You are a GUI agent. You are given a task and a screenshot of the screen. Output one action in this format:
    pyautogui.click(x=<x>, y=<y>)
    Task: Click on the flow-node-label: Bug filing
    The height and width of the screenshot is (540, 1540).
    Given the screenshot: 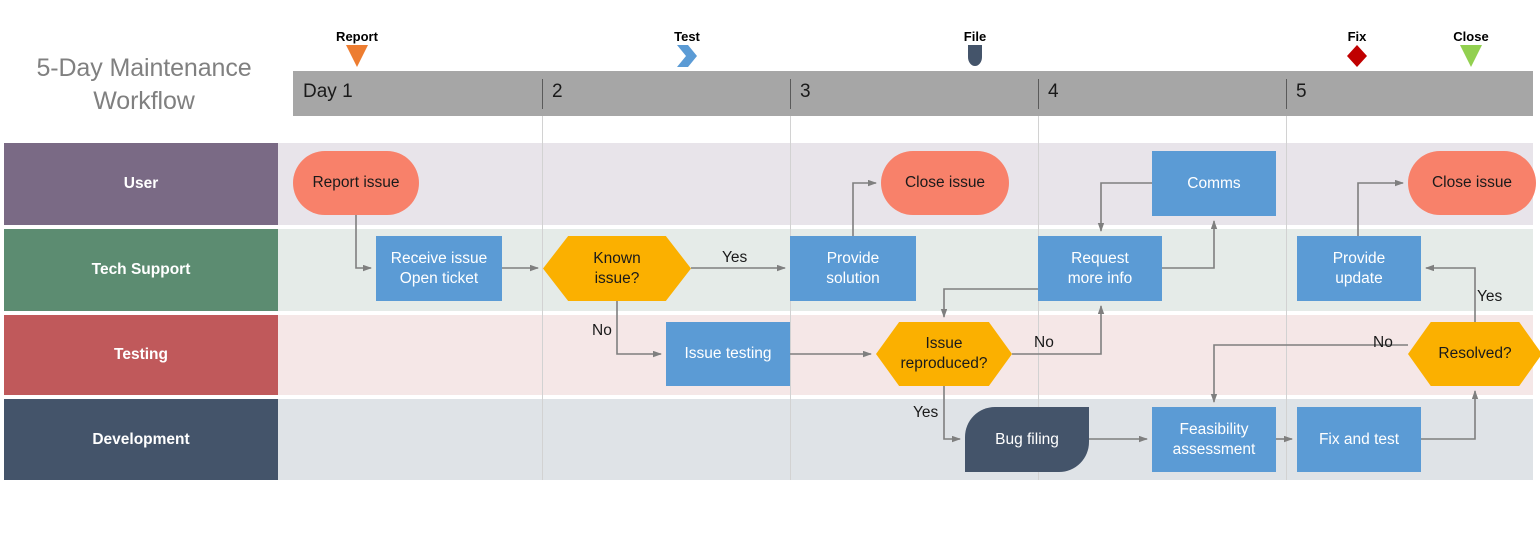 What is the action you would take?
    pyautogui.click(x=1027, y=439)
    